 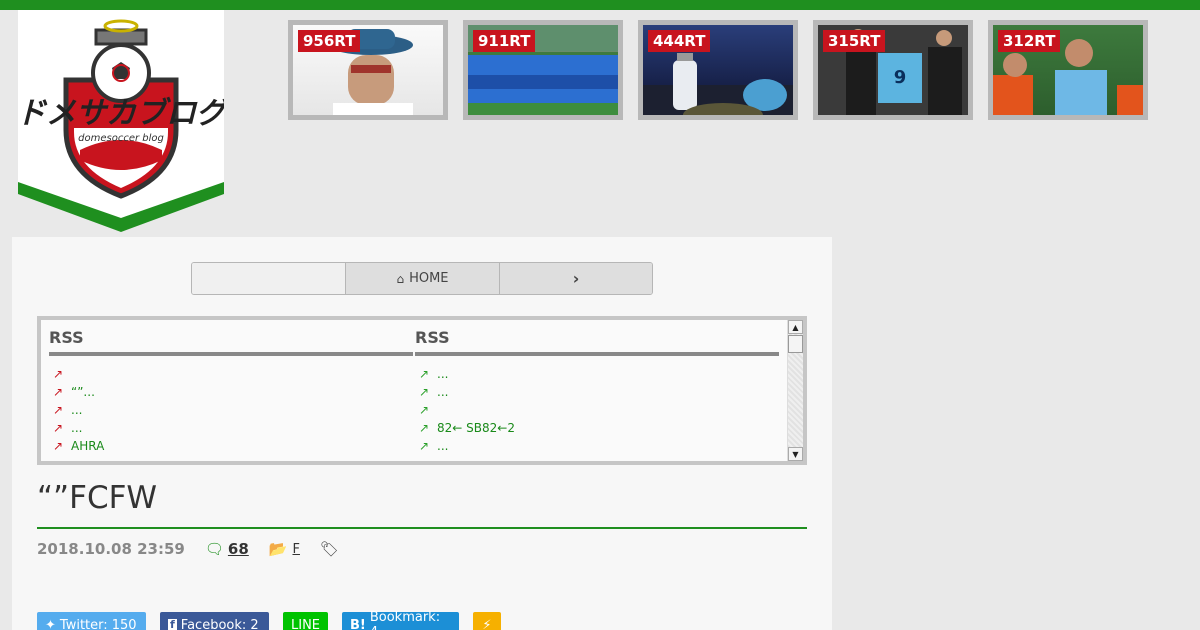 What do you see at coordinates (268, 278) in the screenshot?
I see `prev-post-button` at bounding box center [268, 278].